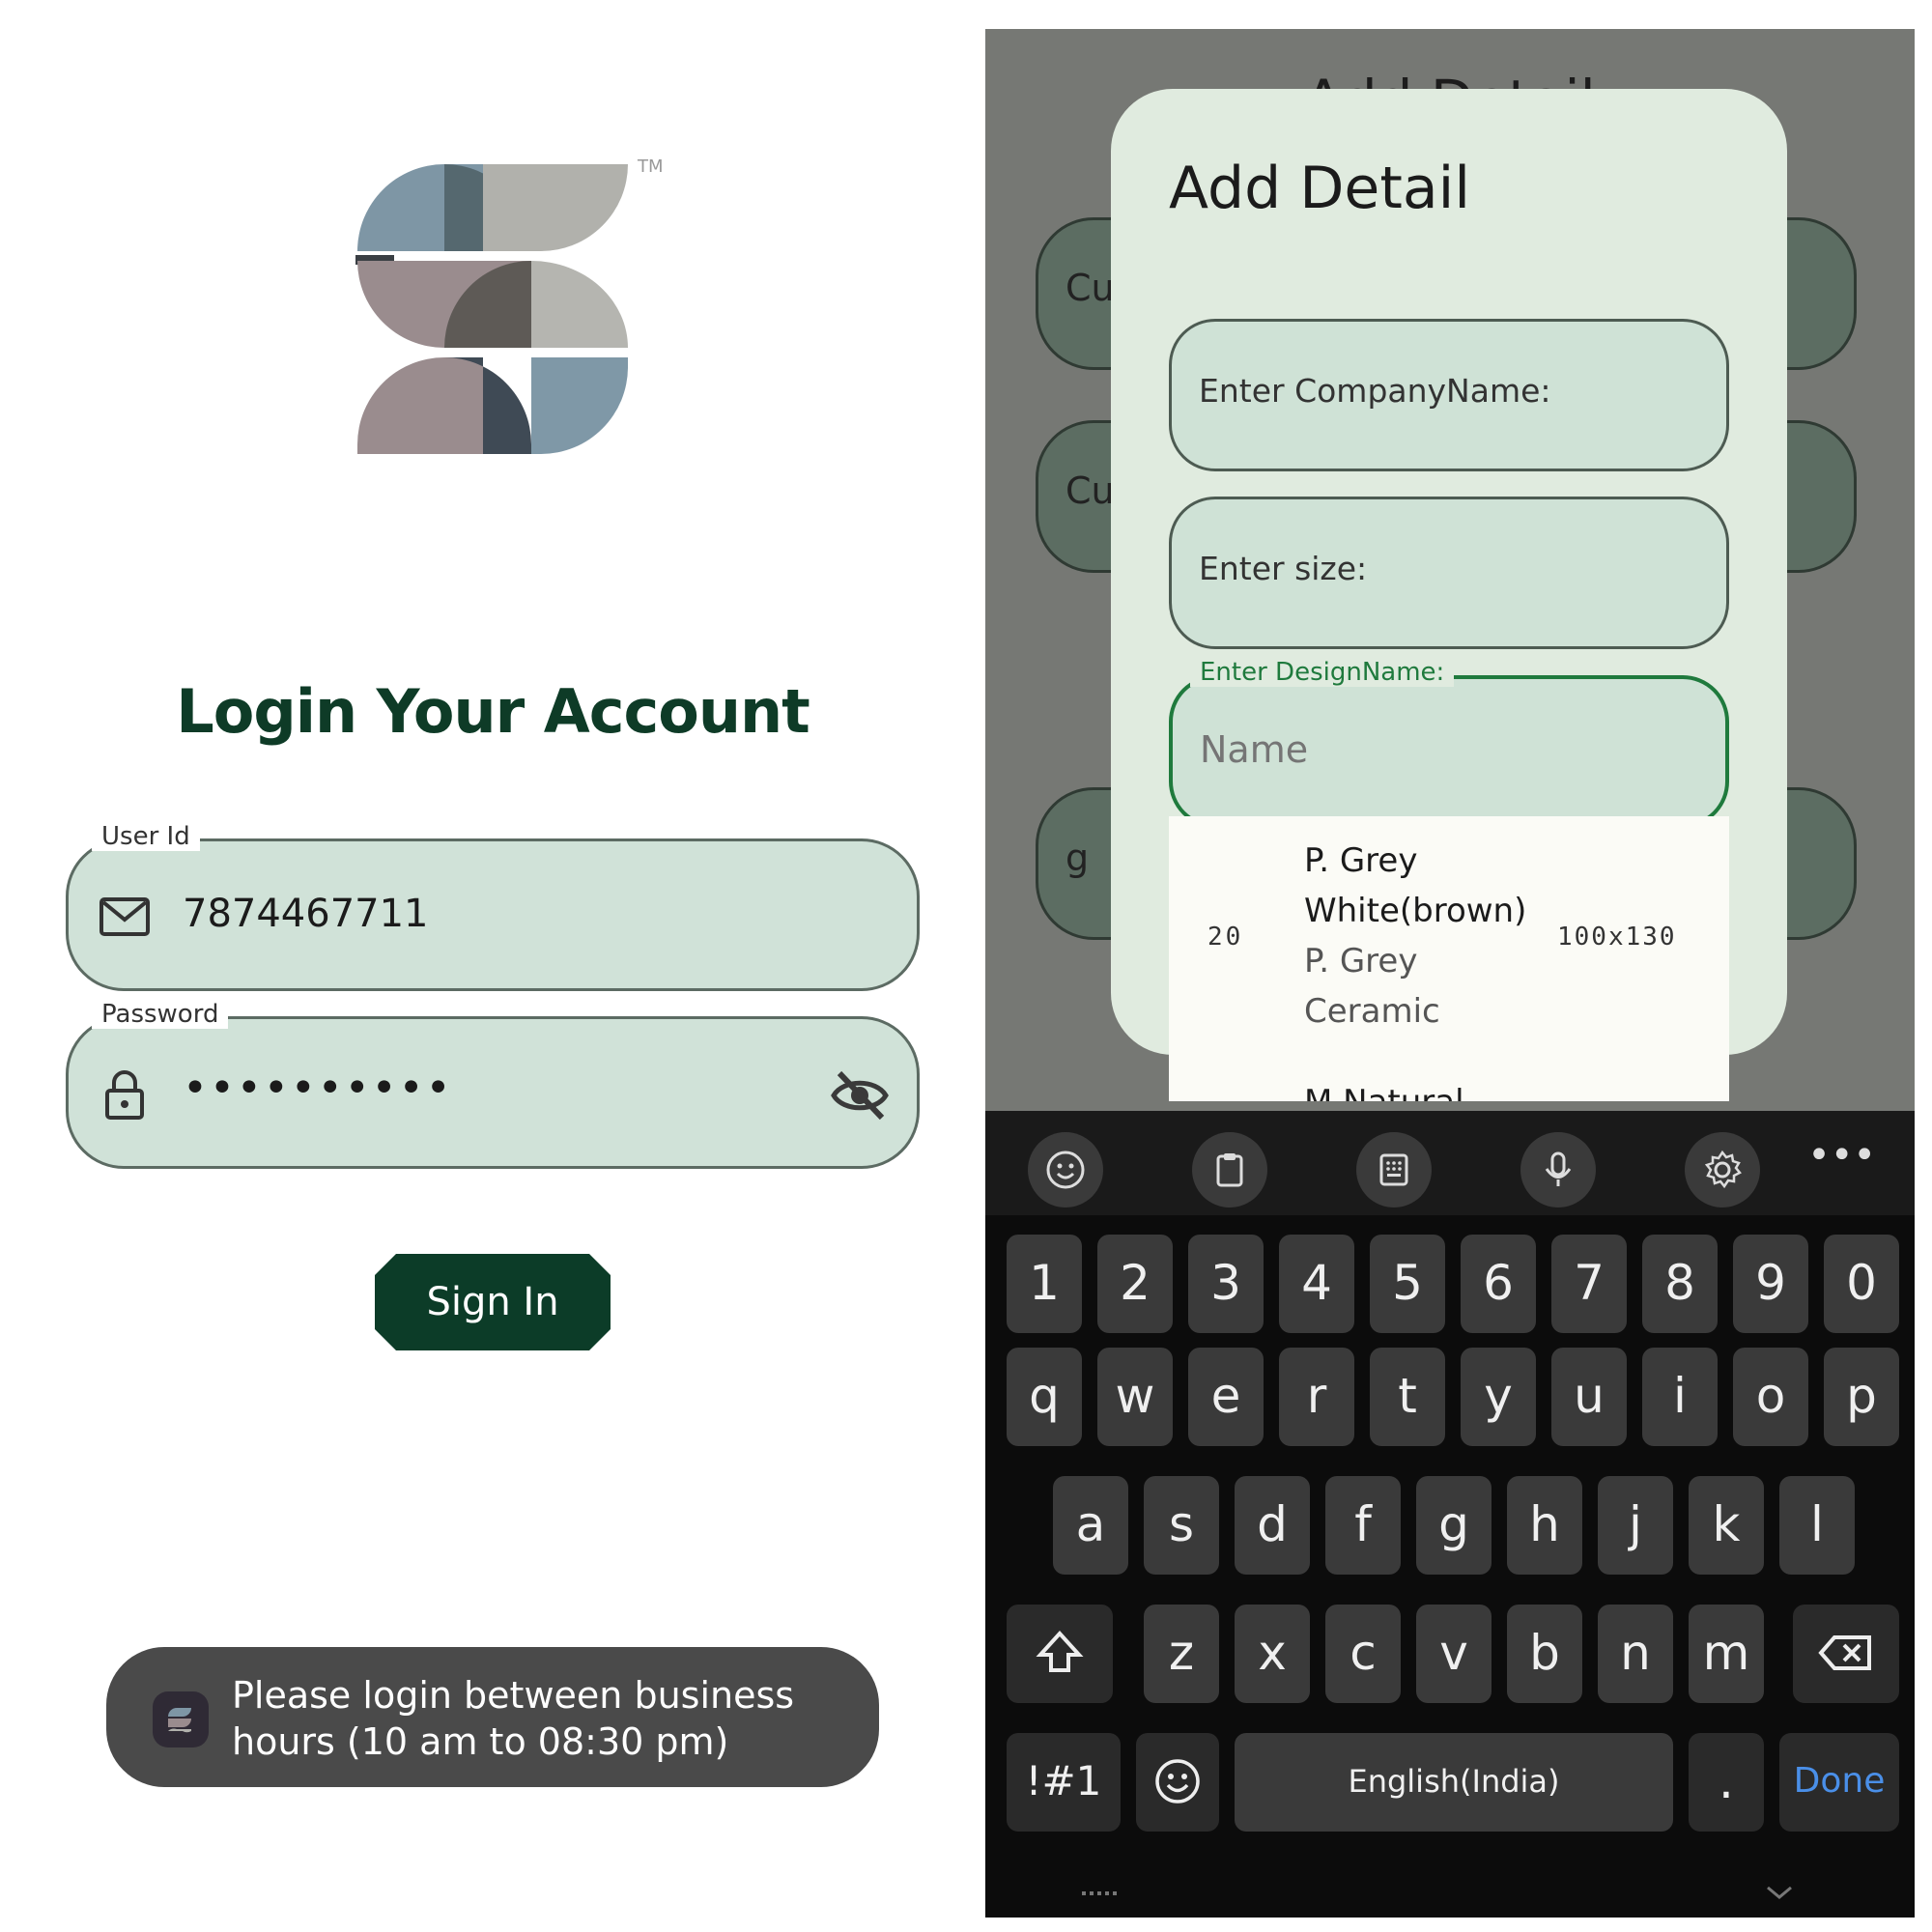 The width and height of the screenshot is (1932, 1932). Describe the element at coordinates (1319, 188) in the screenshot. I see `dialog-title: Add Detail` at that location.